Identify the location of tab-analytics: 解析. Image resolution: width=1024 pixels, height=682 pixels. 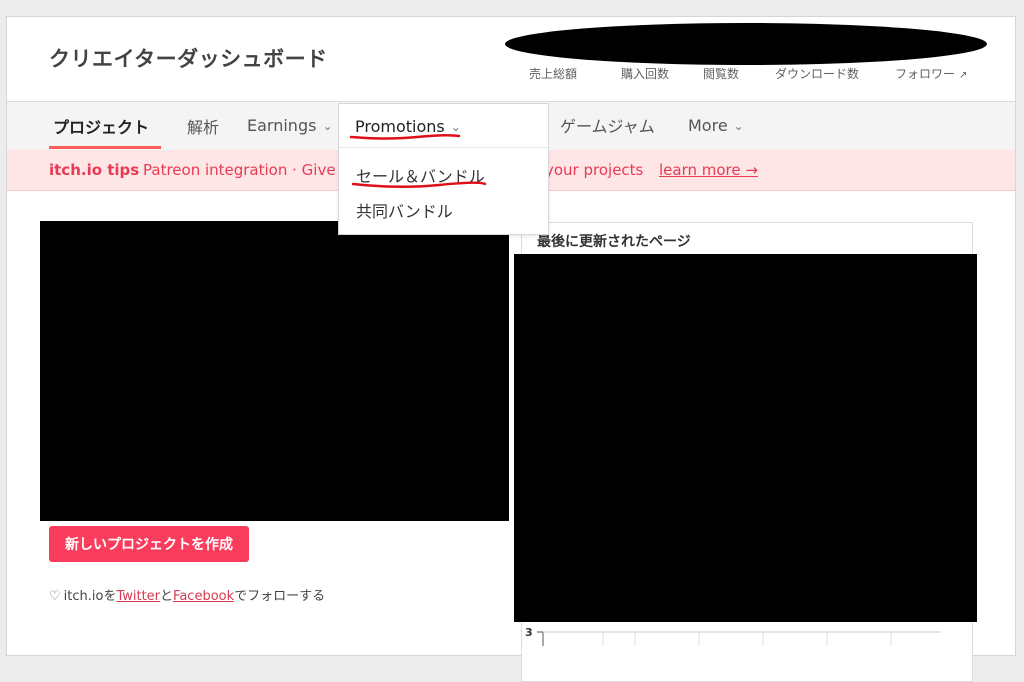
(203, 126).